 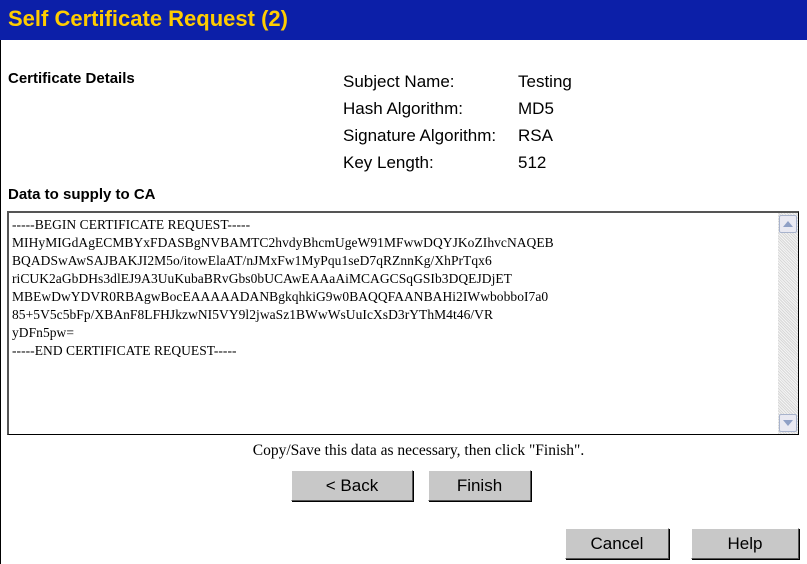 What do you see at coordinates (532, 162) in the screenshot?
I see `detail-value: 512` at bounding box center [532, 162].